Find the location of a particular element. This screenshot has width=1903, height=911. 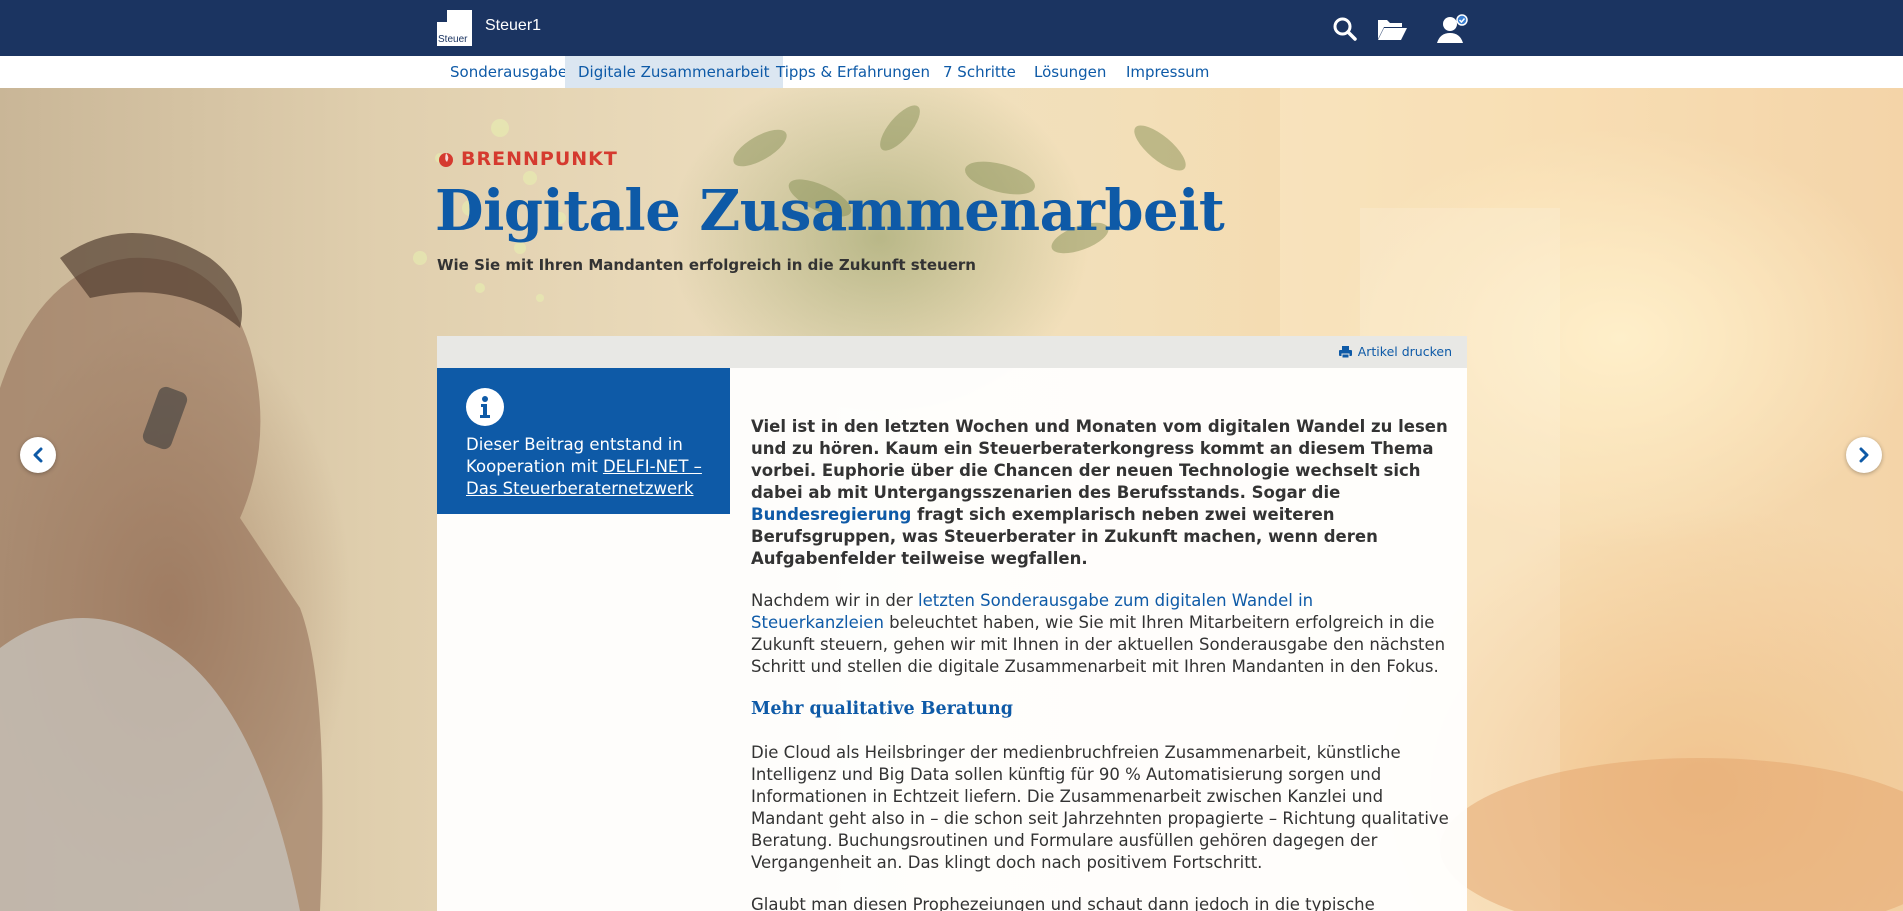

kicker-label: BRENNPUNKT is located at coordinates (539, 159).